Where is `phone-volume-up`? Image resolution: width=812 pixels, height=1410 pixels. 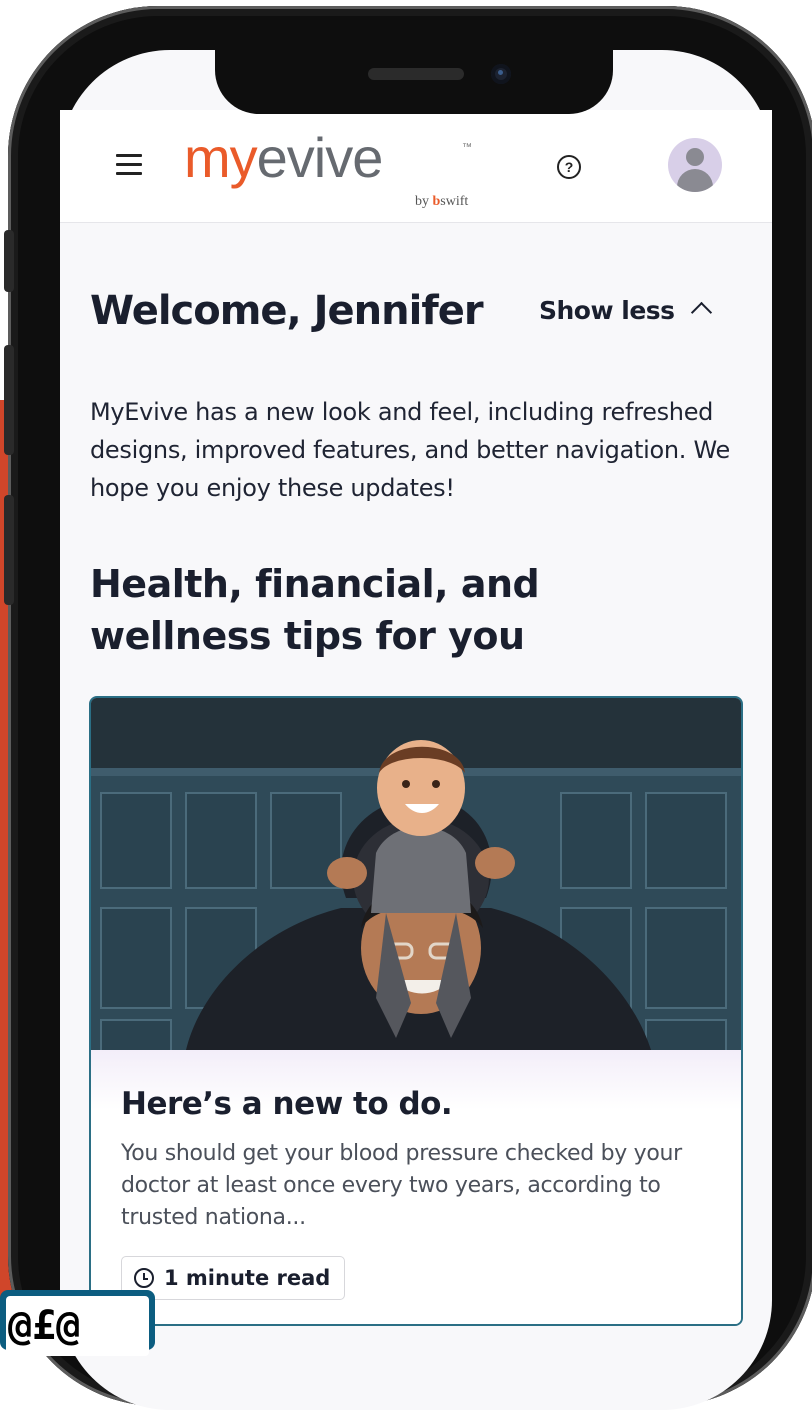 phone-volume-up is located at coordinates (9, 400).